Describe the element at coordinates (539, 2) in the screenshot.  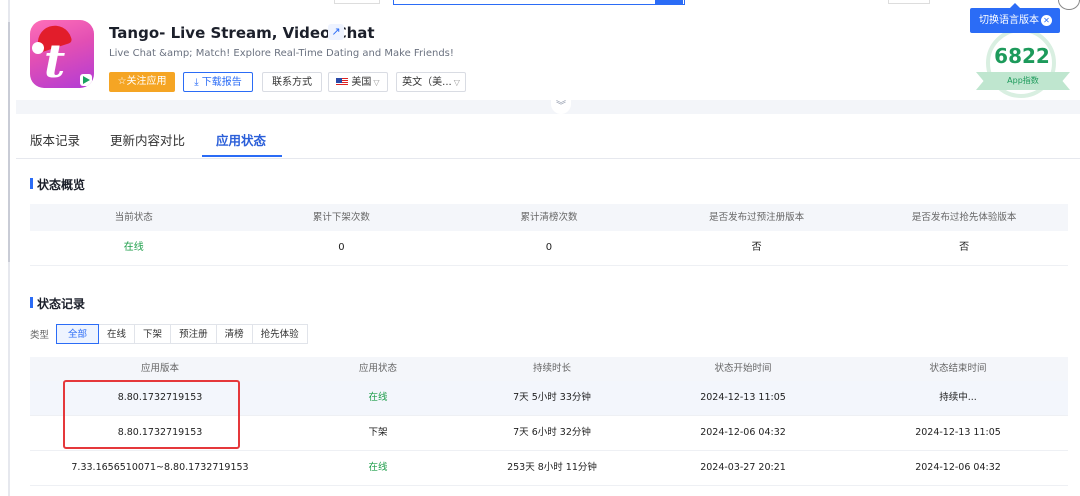
I see `search-input` at that location.